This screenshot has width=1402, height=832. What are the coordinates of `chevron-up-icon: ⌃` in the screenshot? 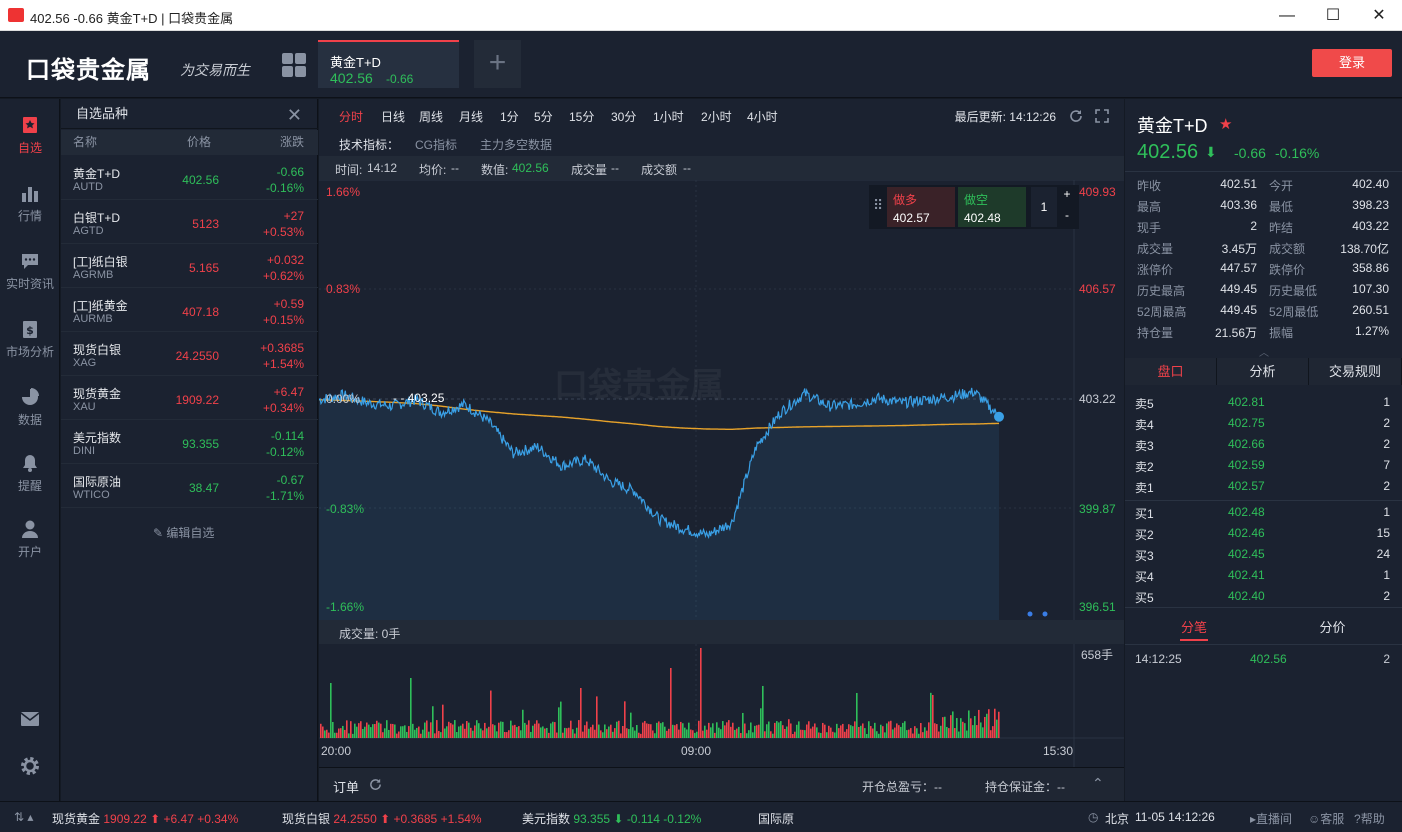 It's located at (1098, 783).